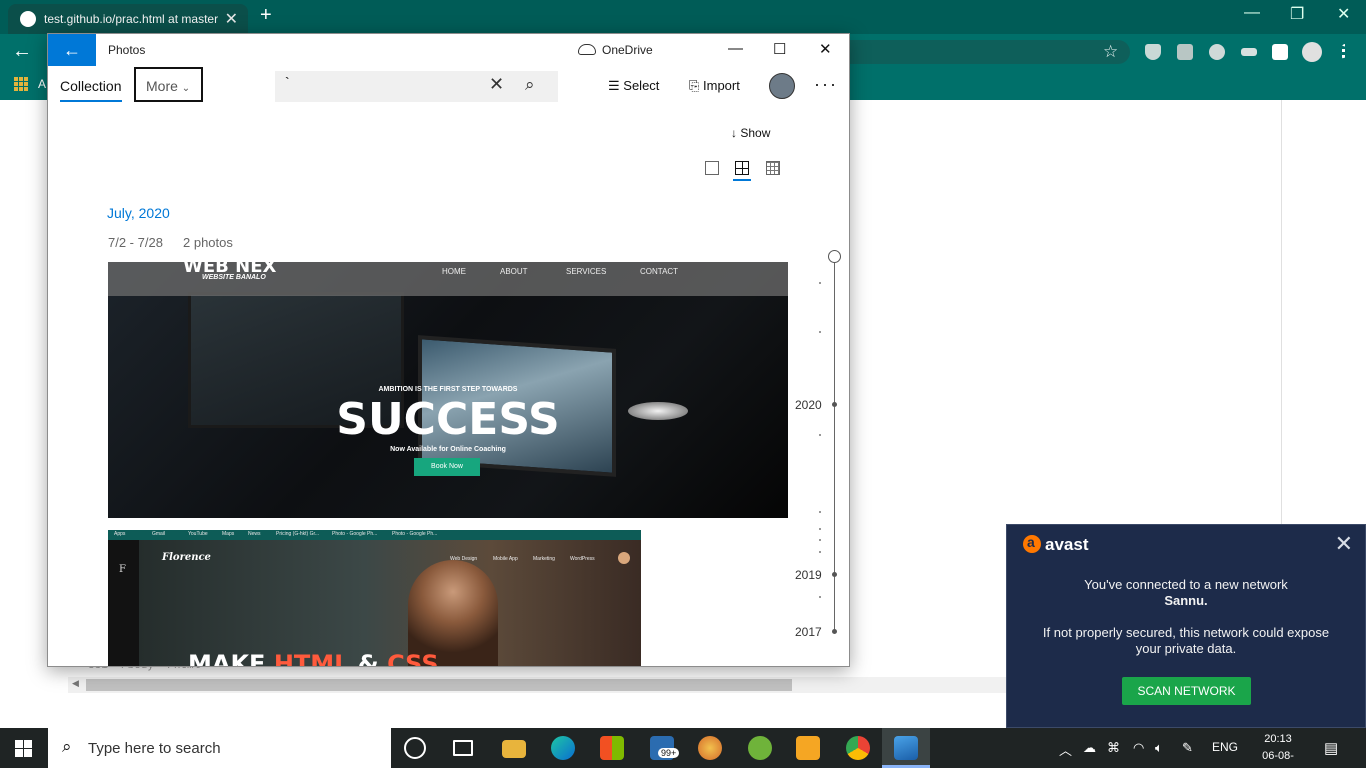  Describe the element at coordinates (906, 748) in the screenshot. I see `photos-app-icon` at that location.